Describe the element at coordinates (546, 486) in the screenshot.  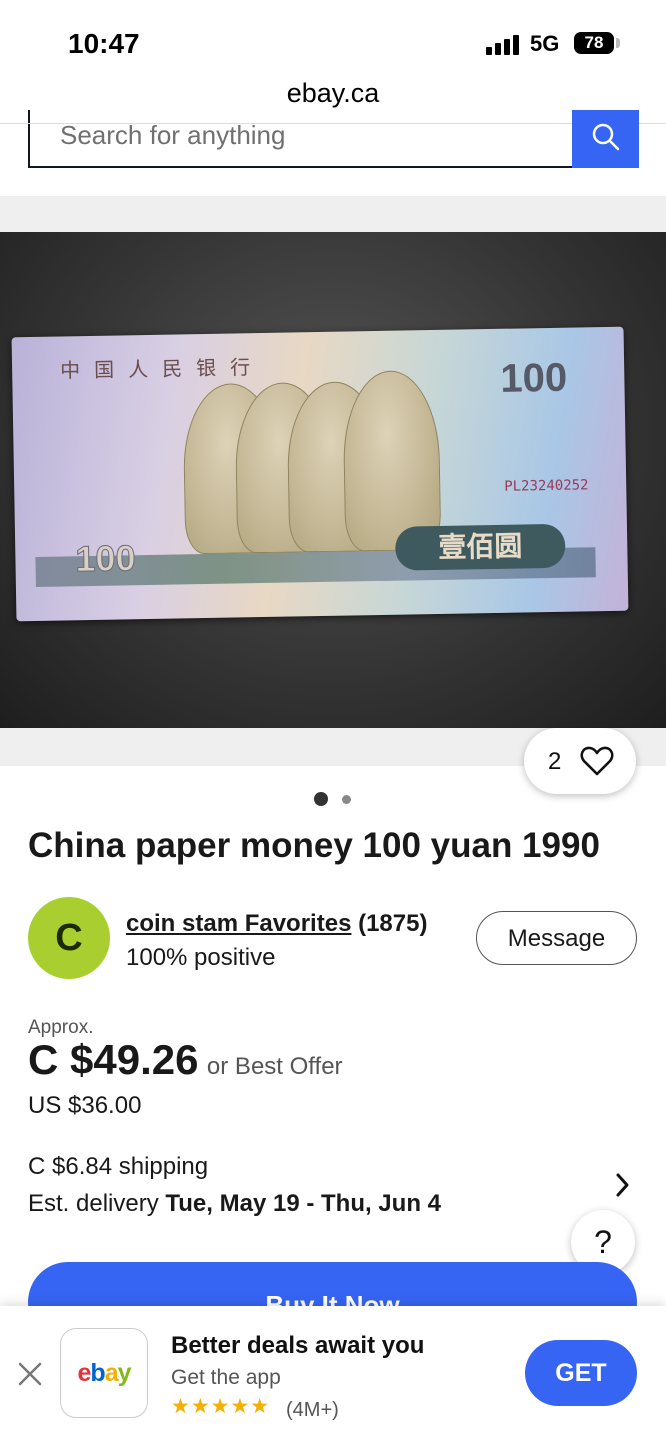
I see `banknote-serial: PL23240252` at that location.